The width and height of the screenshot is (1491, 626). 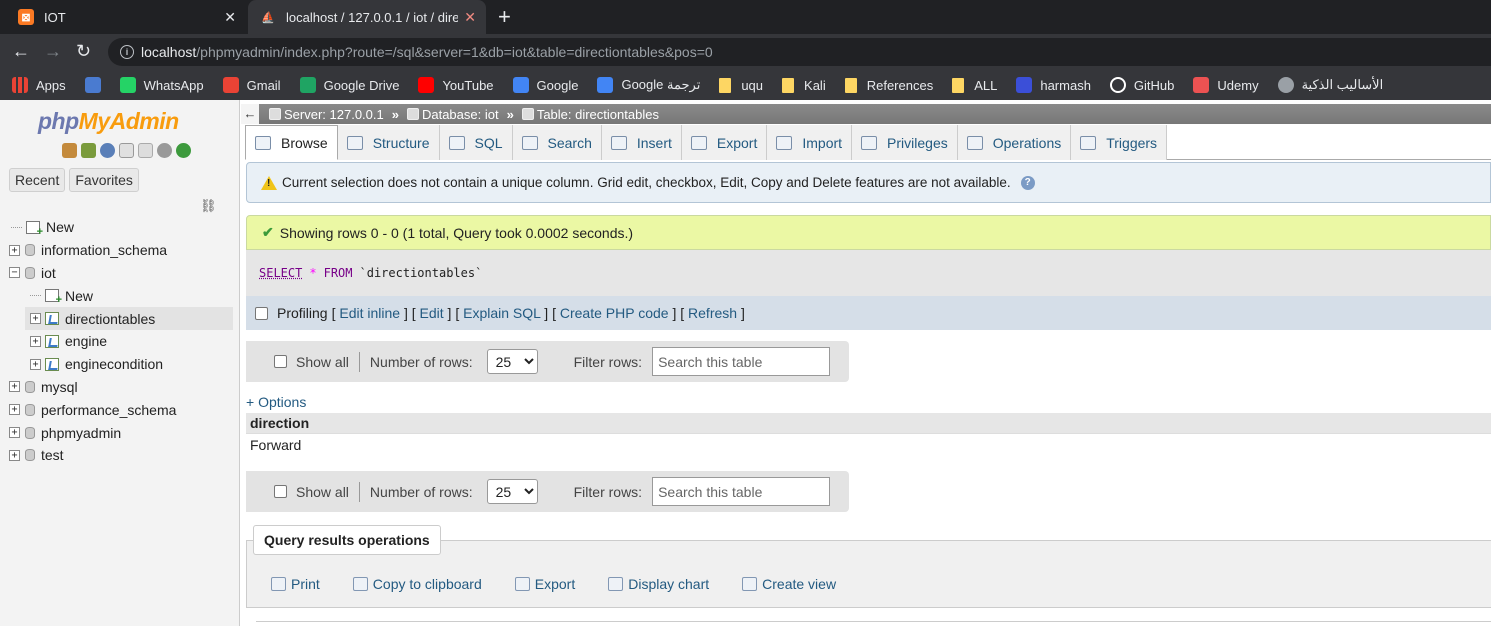 I want to click on tab-browse: Browse, so click(x=291, y=142).